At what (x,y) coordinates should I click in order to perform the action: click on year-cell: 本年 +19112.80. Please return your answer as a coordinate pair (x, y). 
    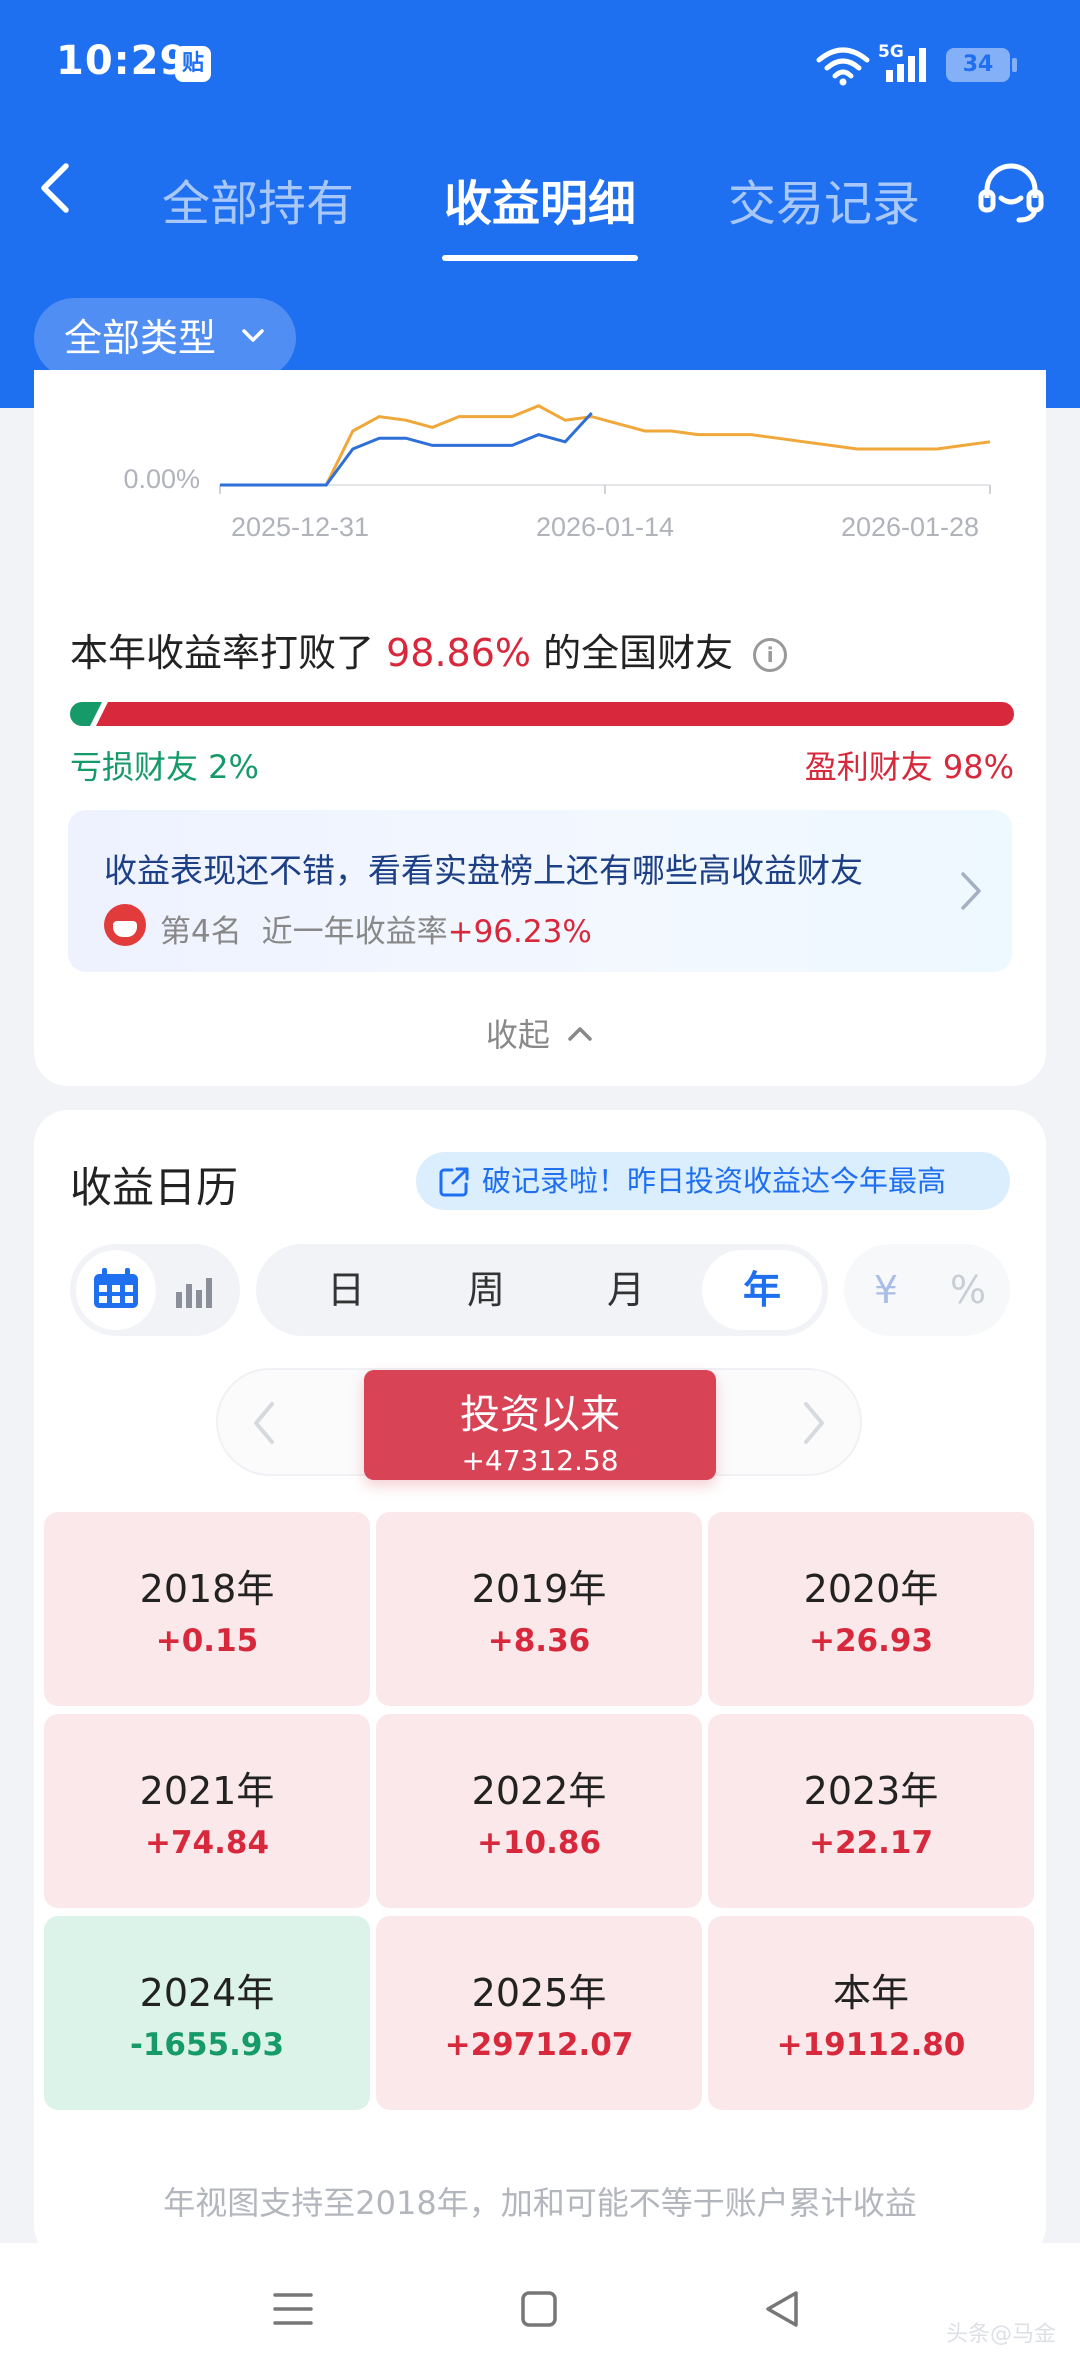
    Looking at the image, I should click on (871, 2013).